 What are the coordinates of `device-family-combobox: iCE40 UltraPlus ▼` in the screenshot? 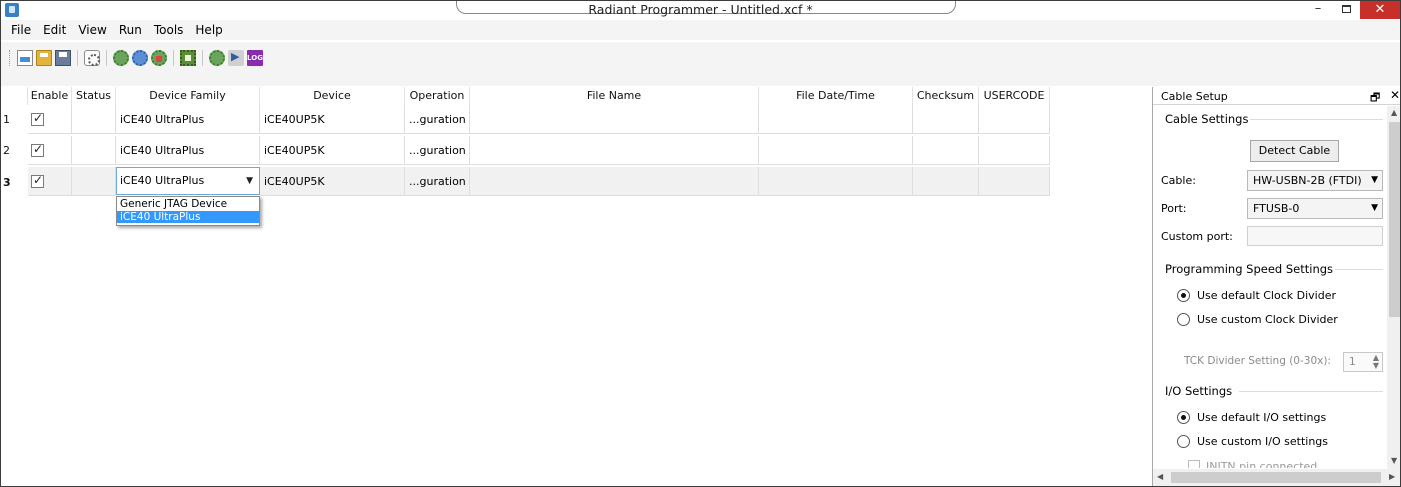 It's located at (188, 181).